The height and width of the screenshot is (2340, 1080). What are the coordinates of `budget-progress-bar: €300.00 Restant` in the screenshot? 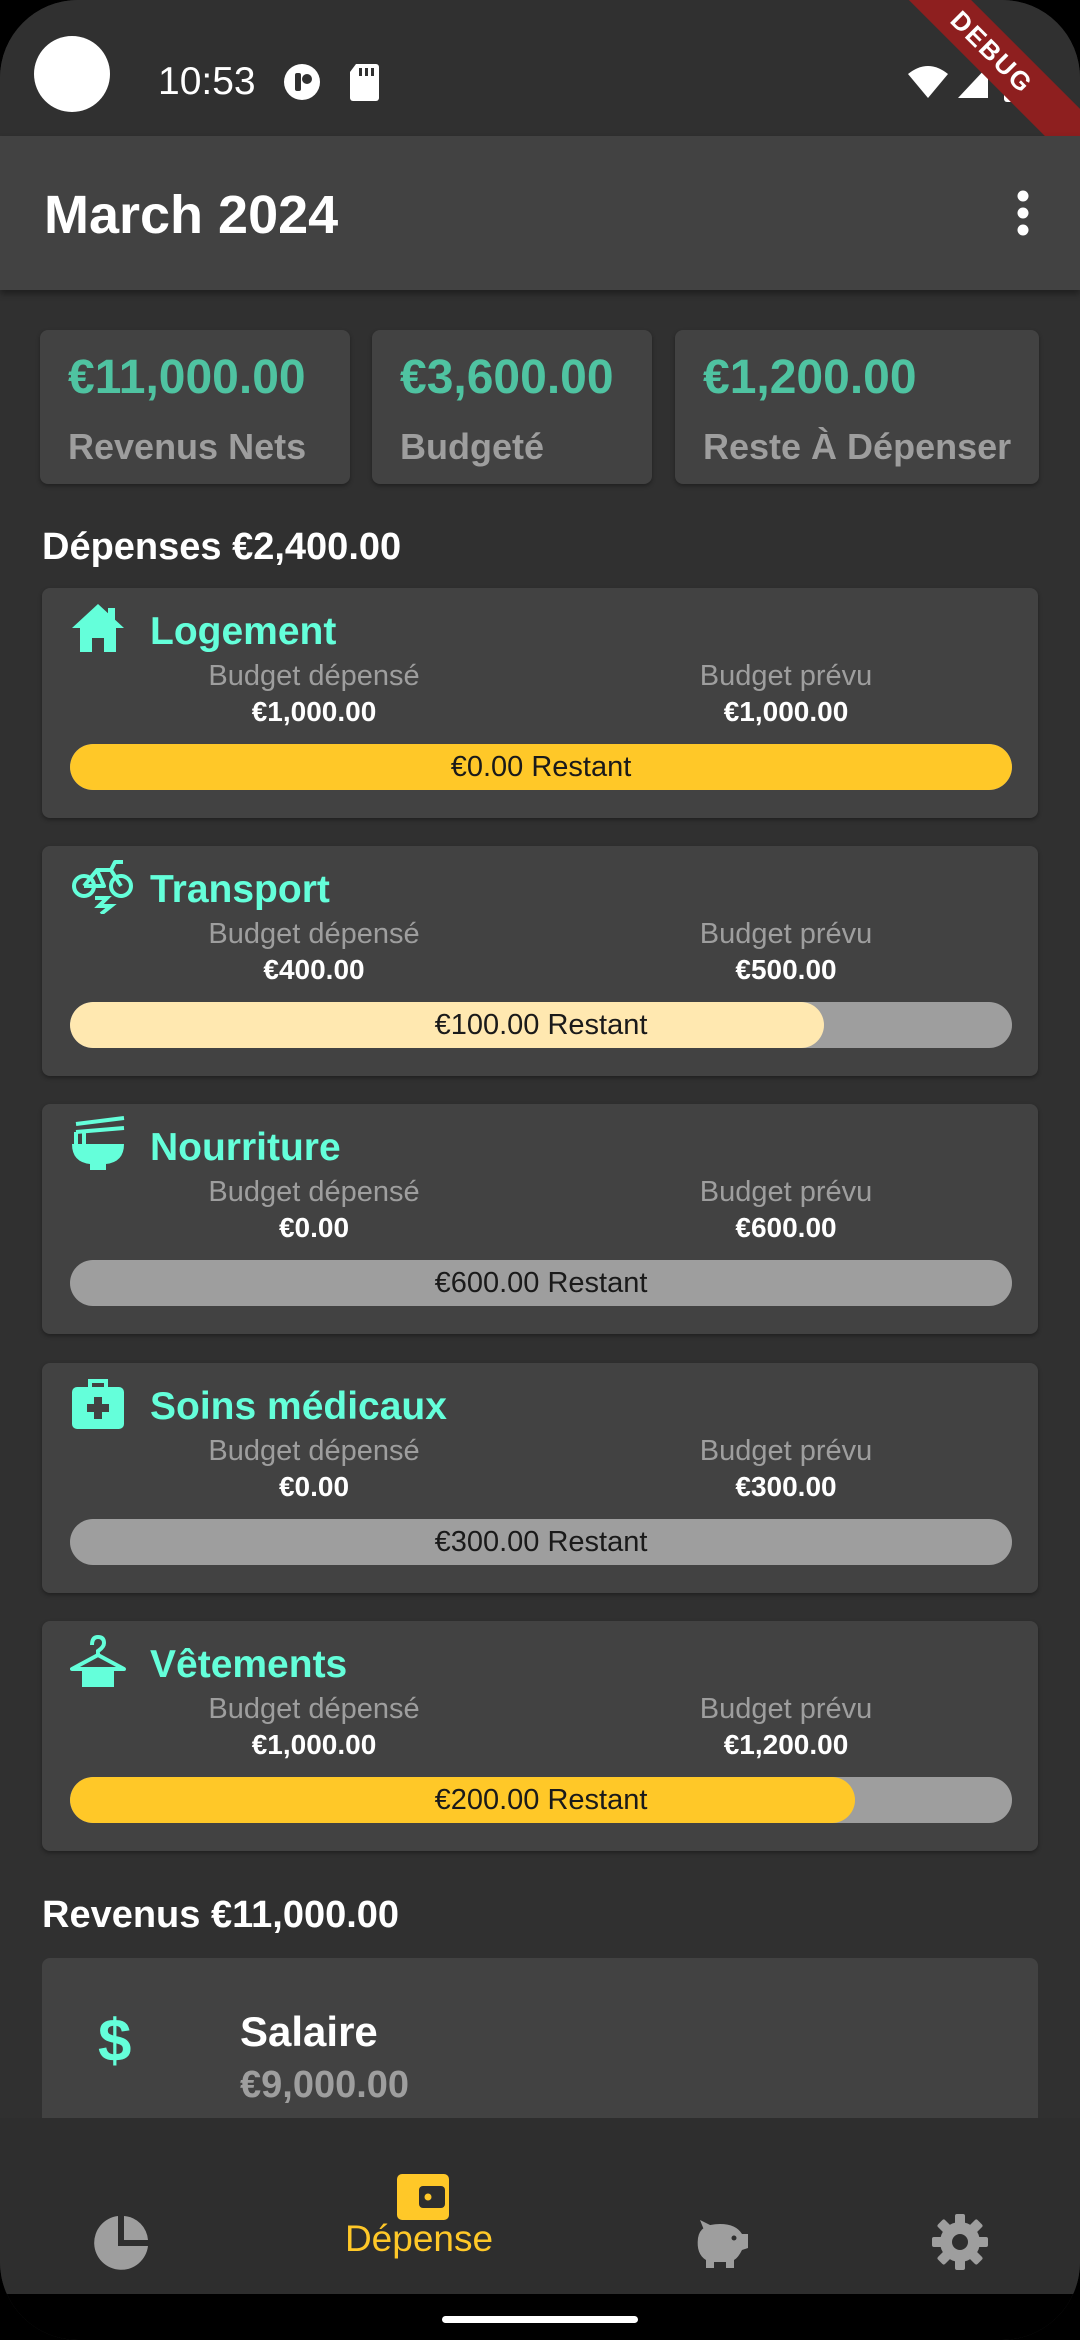 It's located at (541, 1542).